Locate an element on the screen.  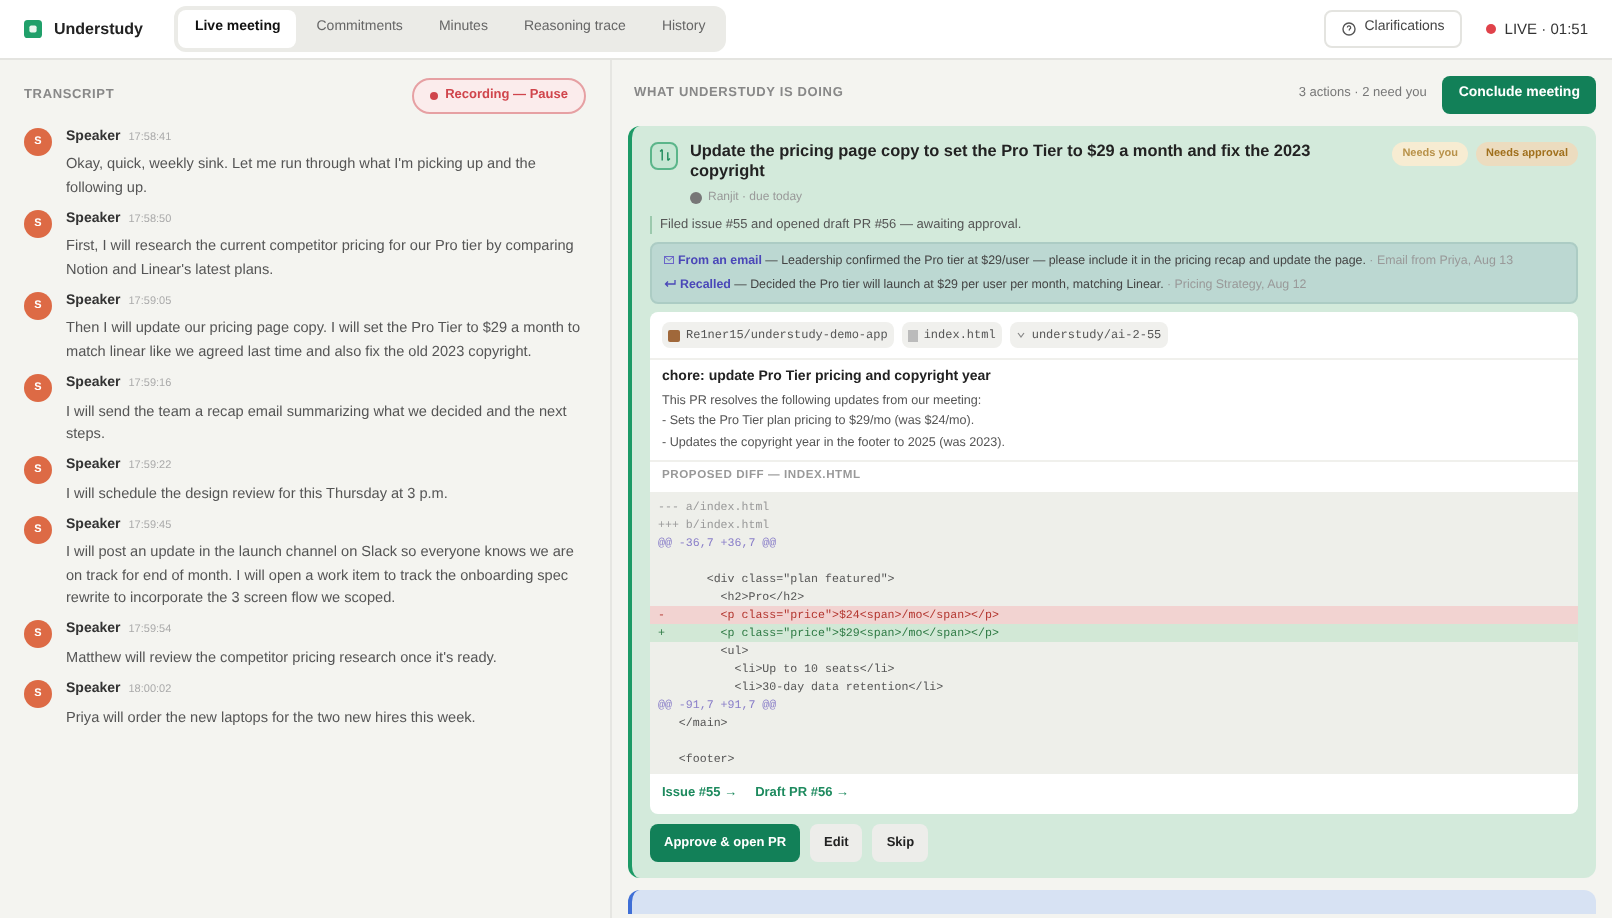
file-icon is located at coordinates (912, 335).